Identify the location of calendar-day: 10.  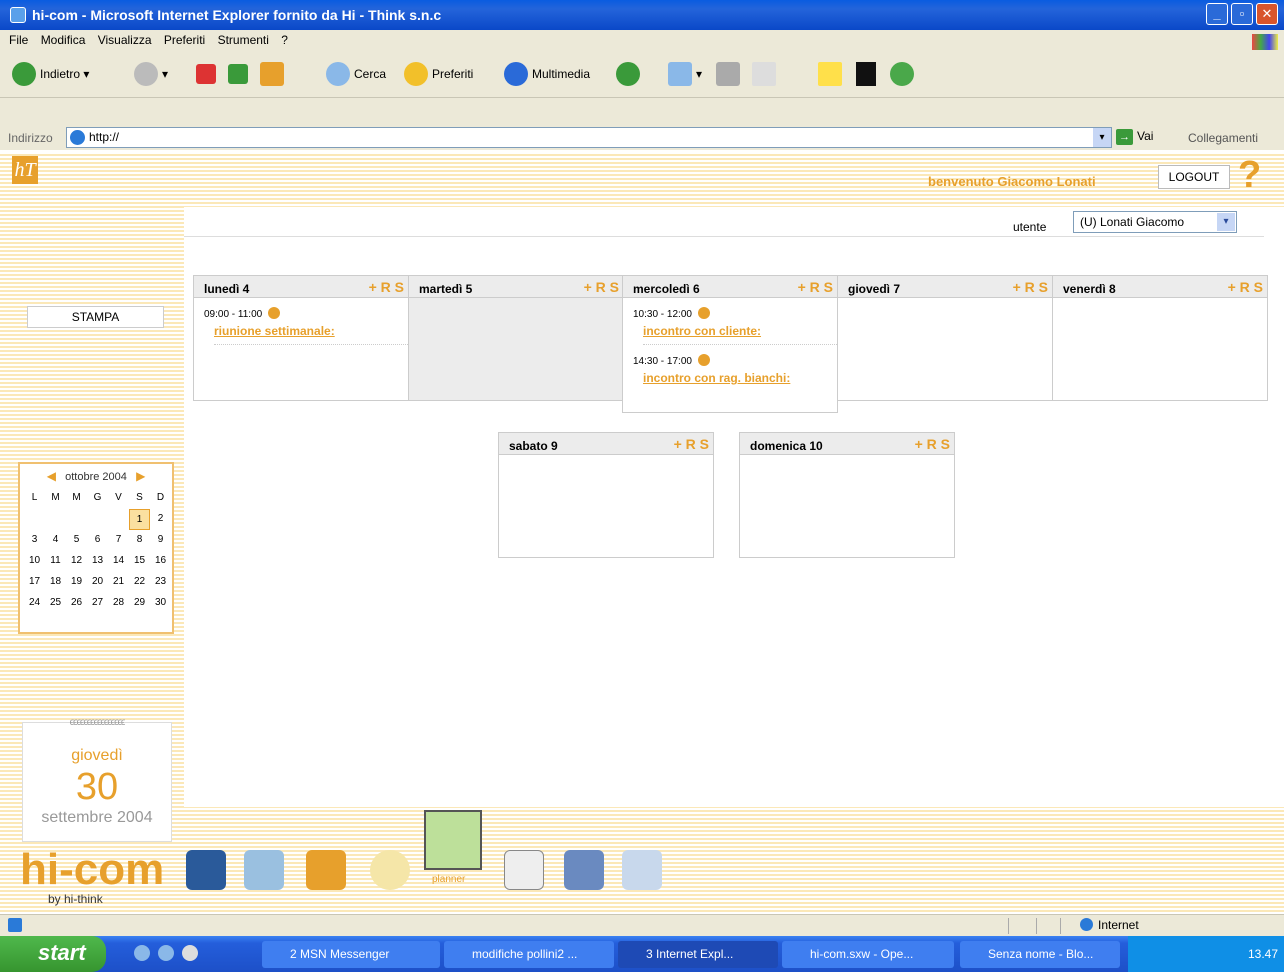
(34, 561).